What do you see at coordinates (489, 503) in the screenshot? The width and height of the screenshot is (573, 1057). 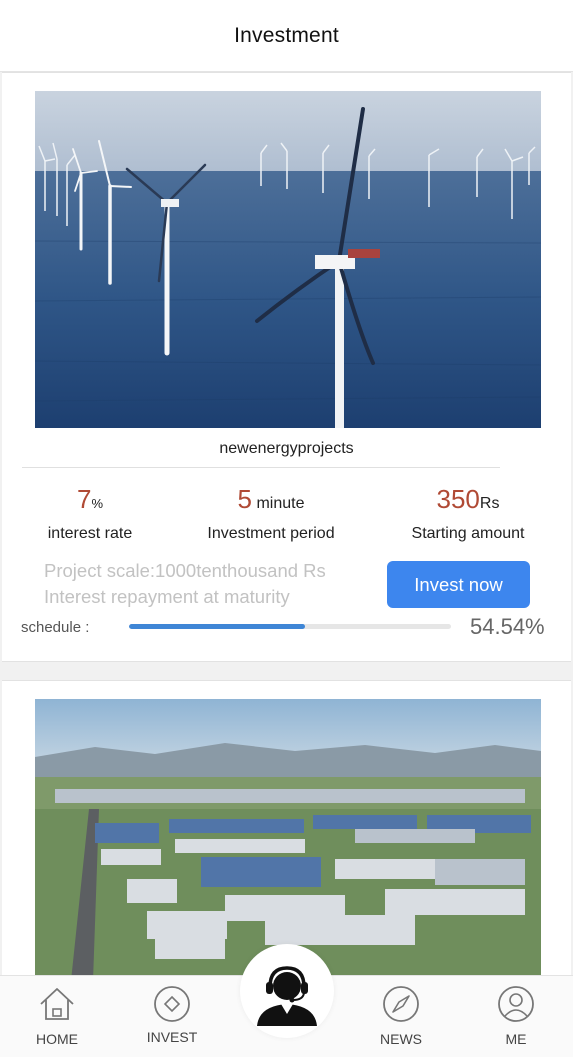 I see `starting-amount-unit: Rs` at bounding box center [489, 503].